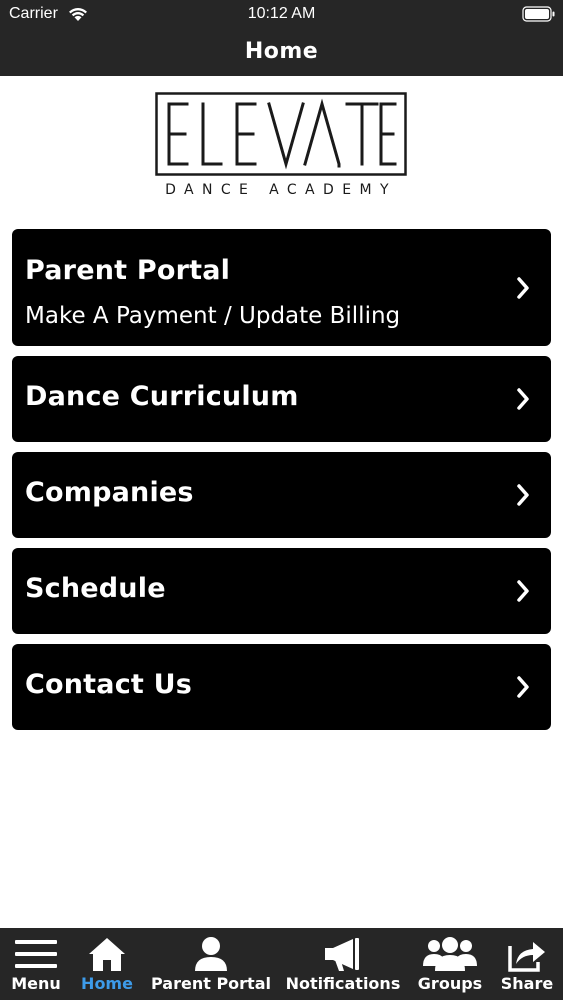 The height and width of the screenshot is (1000, 563). What do you see at coordinates (526, 957) in the screenshot?
I see `share-icon` at bounding box center [526, 957].